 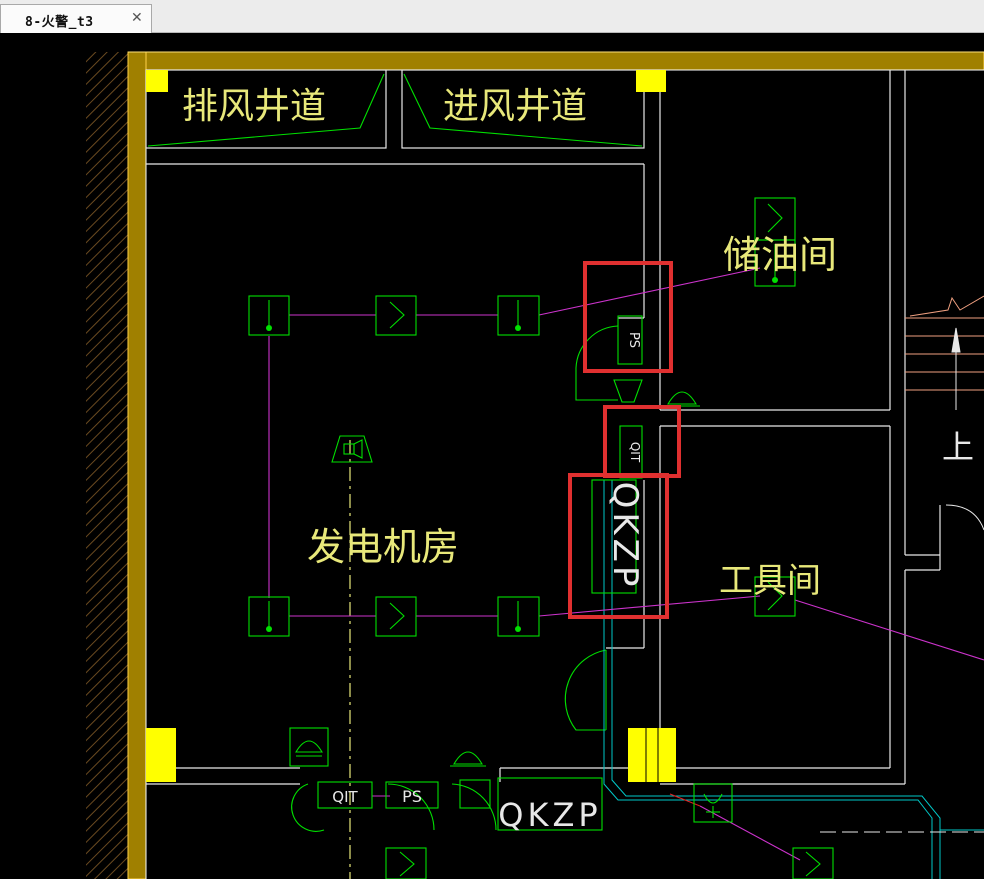 I want to click on document-tab-title: 8-火警_t3, so click(x=59, y=22).